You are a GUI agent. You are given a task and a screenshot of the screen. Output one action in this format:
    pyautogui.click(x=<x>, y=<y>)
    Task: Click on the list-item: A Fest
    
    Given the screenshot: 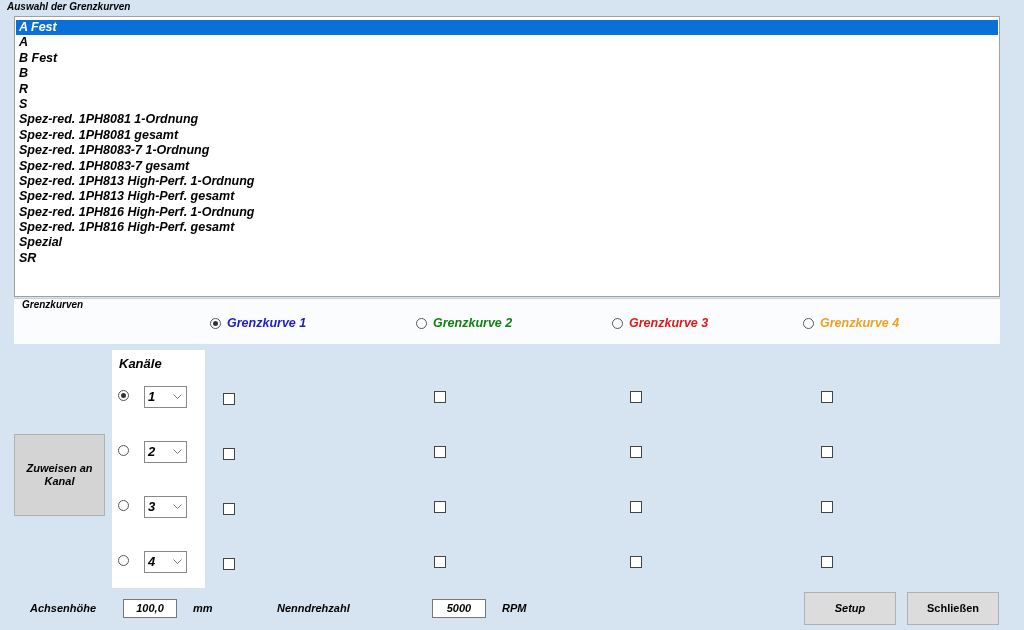 What is the action you would take?
    pyautogui.click(x=507, y=28)
    